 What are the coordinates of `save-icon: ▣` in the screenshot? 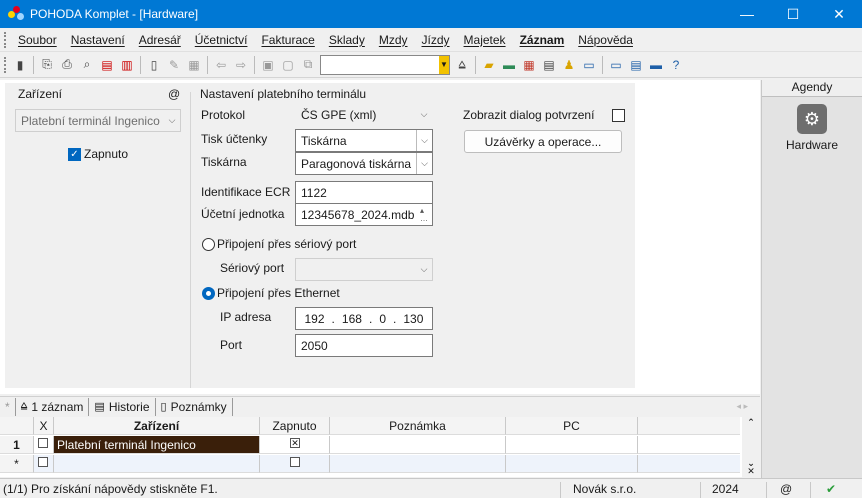 It's located at (268, 65).